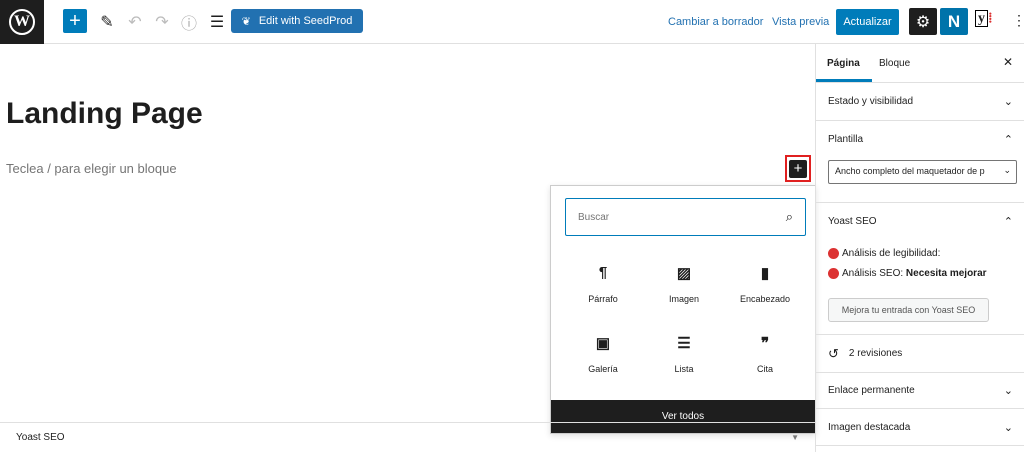  What do you see at coordinates (764, 369) in the screenshot?
I see `block-label: Cita` at bounding box center [764, 369].